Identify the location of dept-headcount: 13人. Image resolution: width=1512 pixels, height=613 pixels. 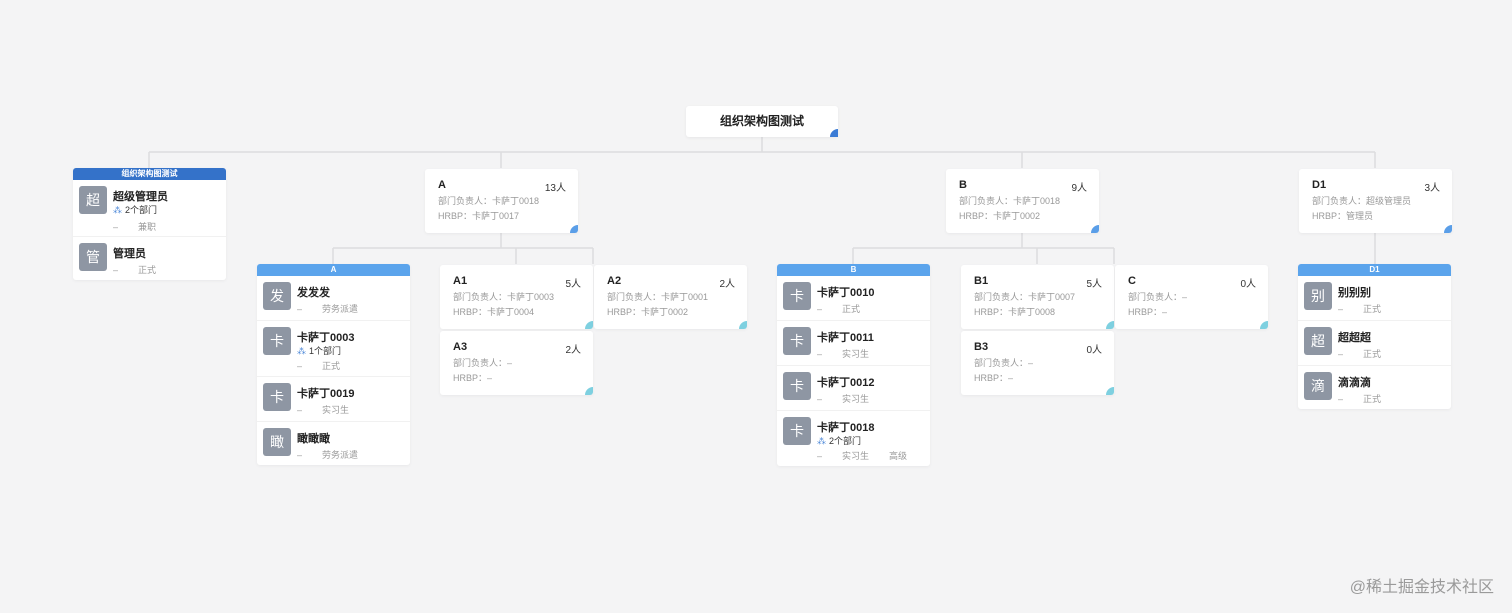
(555, 188).